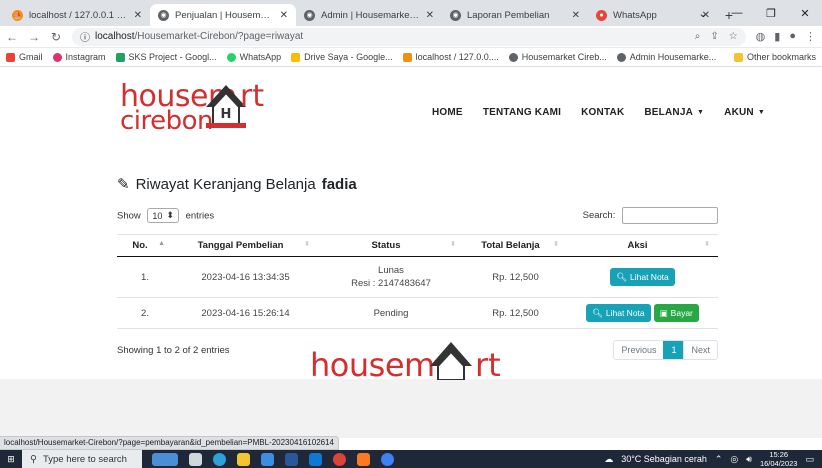 This screenshot has height=468, width=822. What do you see at coordinates (749, 459) in the screenshot?
I see `volume-icon: 🔊︎` at bounding box center [749, 459].